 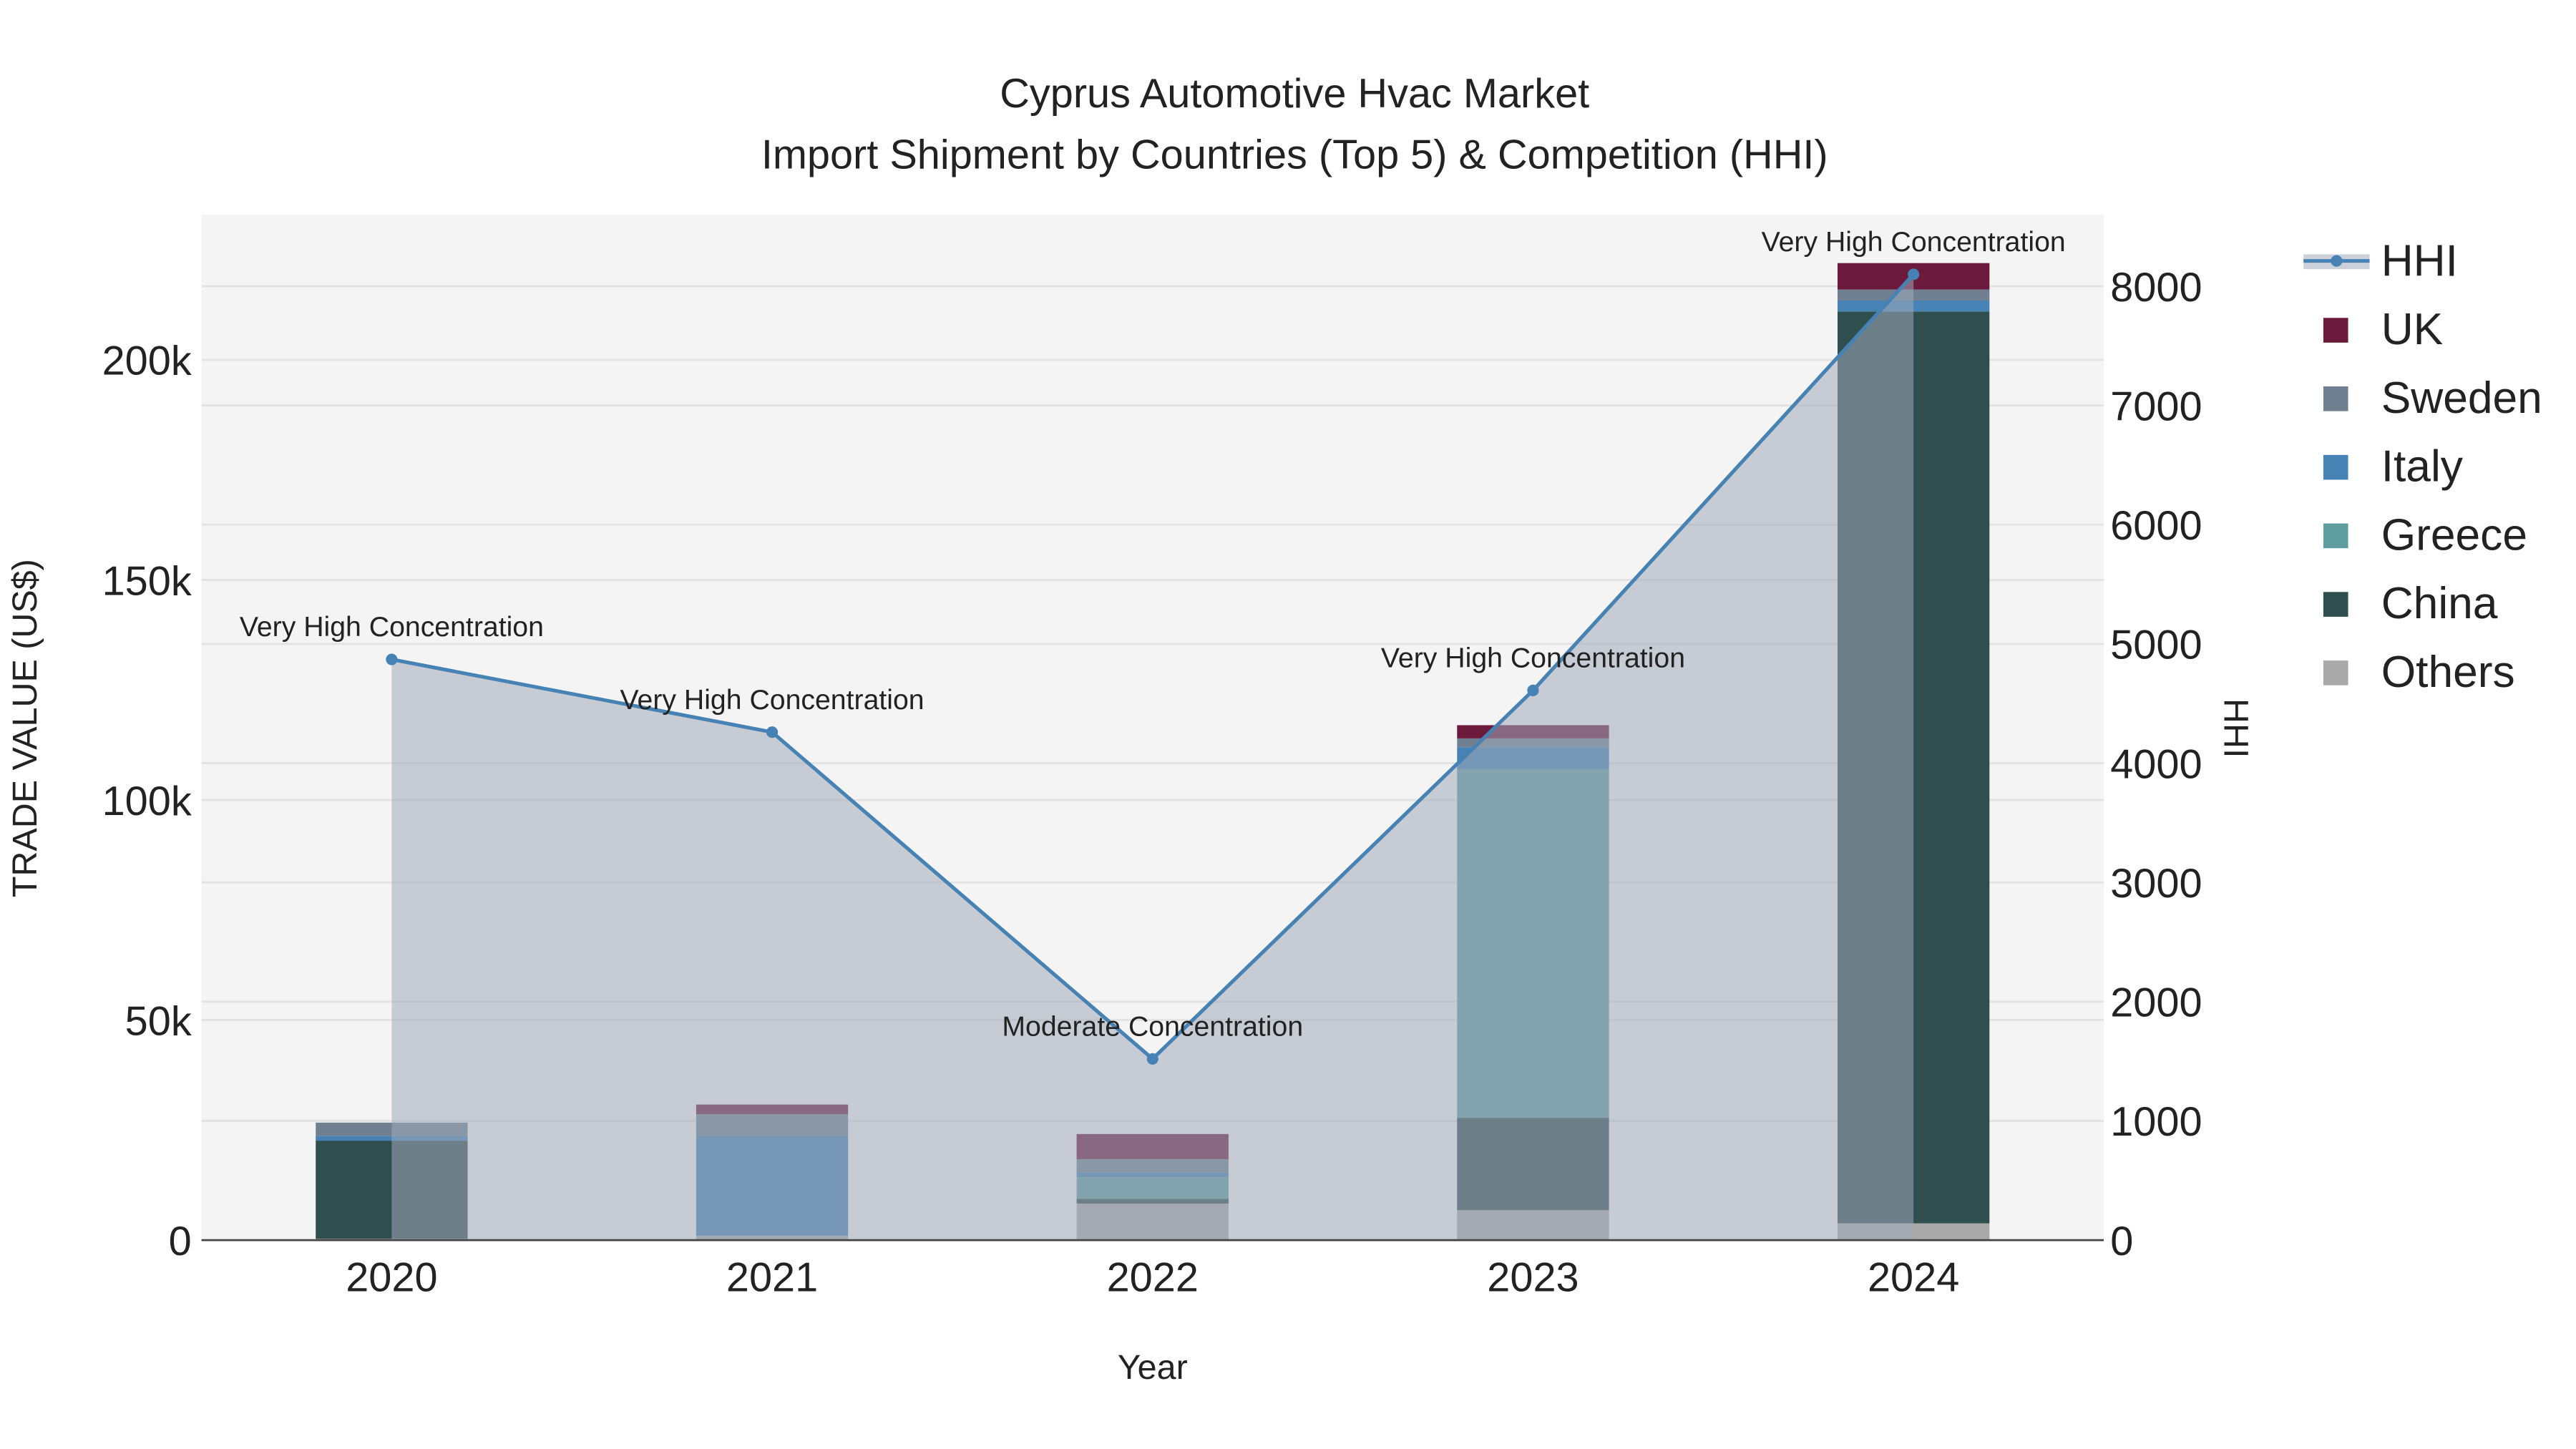 I want to click on legend-swatch-sweden, so click(x=2335, y=398).